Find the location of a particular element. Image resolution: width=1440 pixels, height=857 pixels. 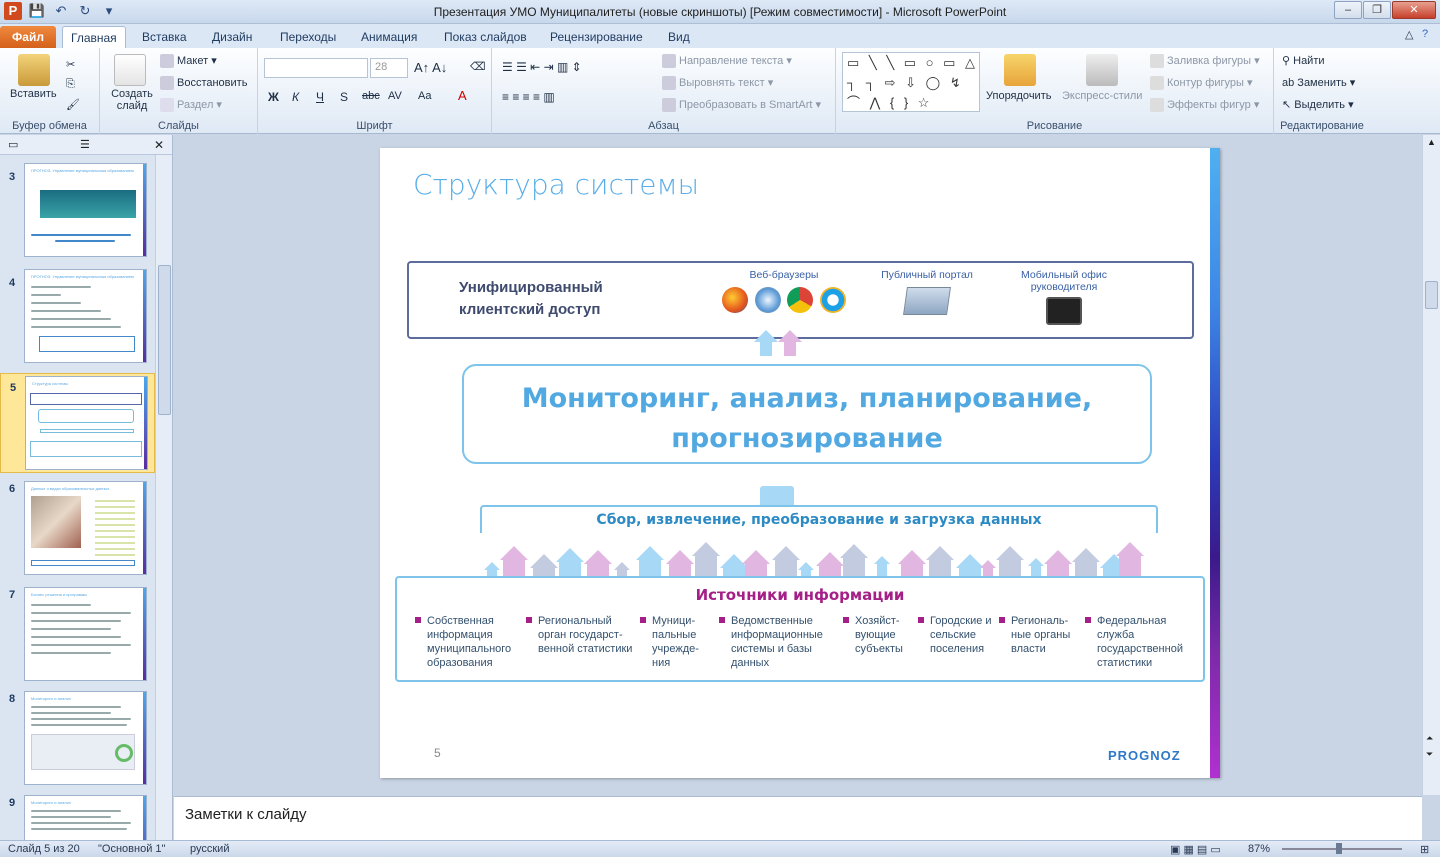

tab-design: Дизайн is located at coordinates (232, 37).